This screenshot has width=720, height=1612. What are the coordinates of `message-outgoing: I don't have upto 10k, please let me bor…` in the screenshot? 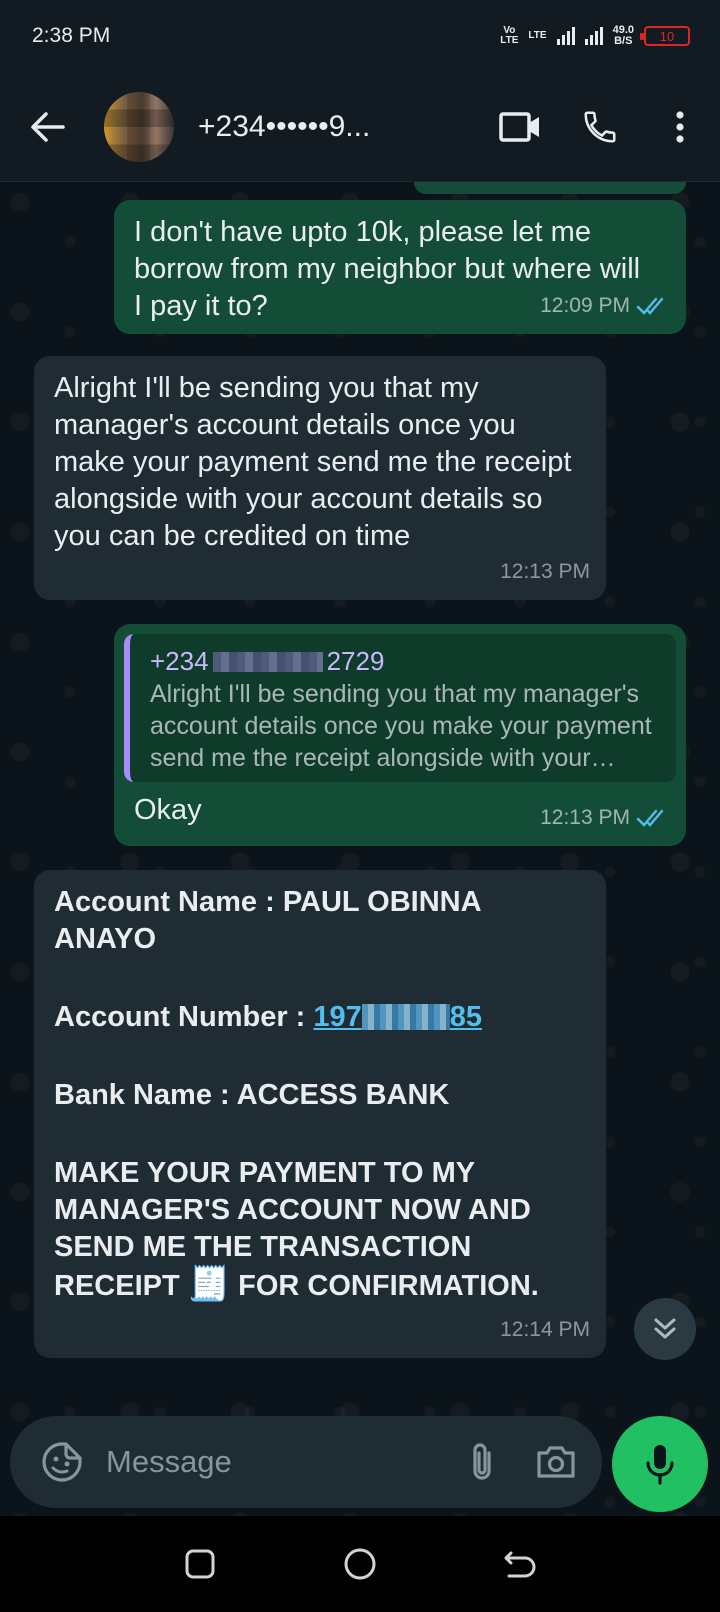 It's located at (400, 267).